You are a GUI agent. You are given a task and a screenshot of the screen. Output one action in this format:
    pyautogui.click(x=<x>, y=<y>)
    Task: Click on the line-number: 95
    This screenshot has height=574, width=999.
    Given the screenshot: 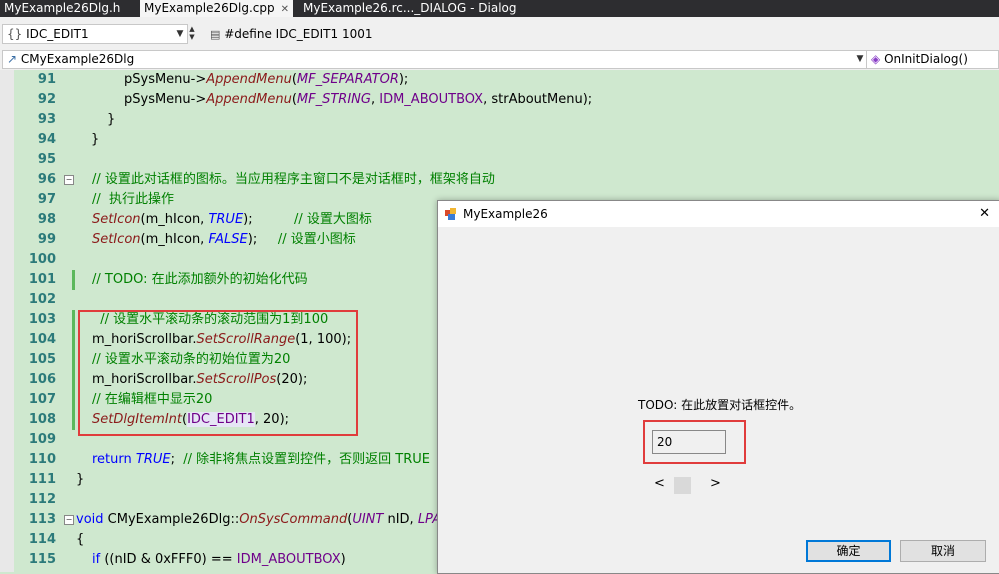 What is the action you would take?
    pyautogui.click(x=46, y=159)
    